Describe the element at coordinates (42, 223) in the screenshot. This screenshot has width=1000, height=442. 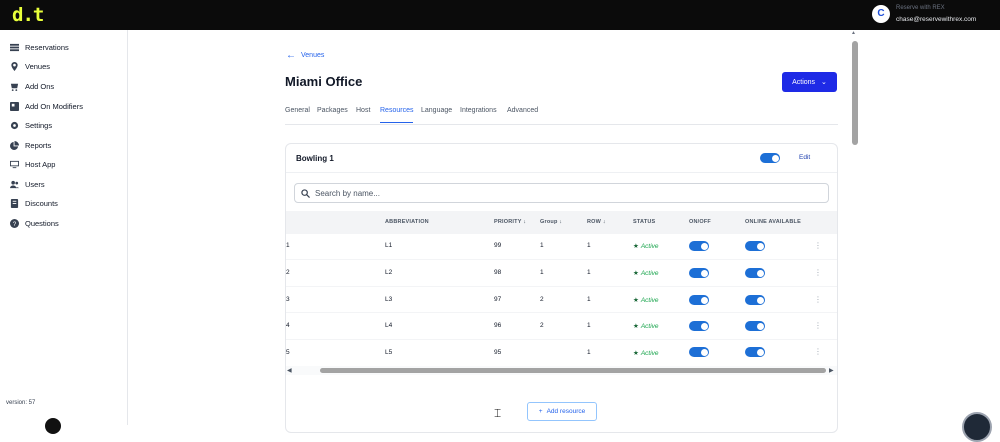
I see `sidebar-item-label: Questions` at that location.